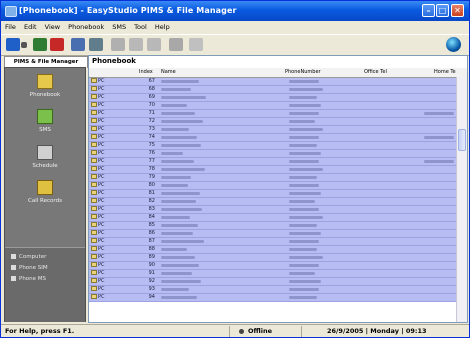  Describe the element at coordinates (146, 72) in the screenshot. I see `col-index: Index` at that location.